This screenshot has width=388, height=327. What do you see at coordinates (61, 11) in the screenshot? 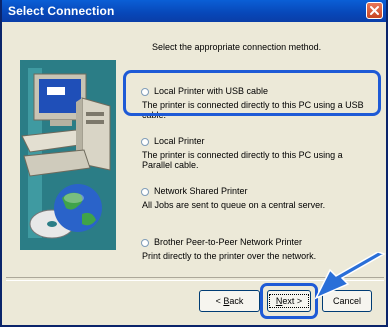
I see `window-title: Select Connection` at bounding box center [61, 11].